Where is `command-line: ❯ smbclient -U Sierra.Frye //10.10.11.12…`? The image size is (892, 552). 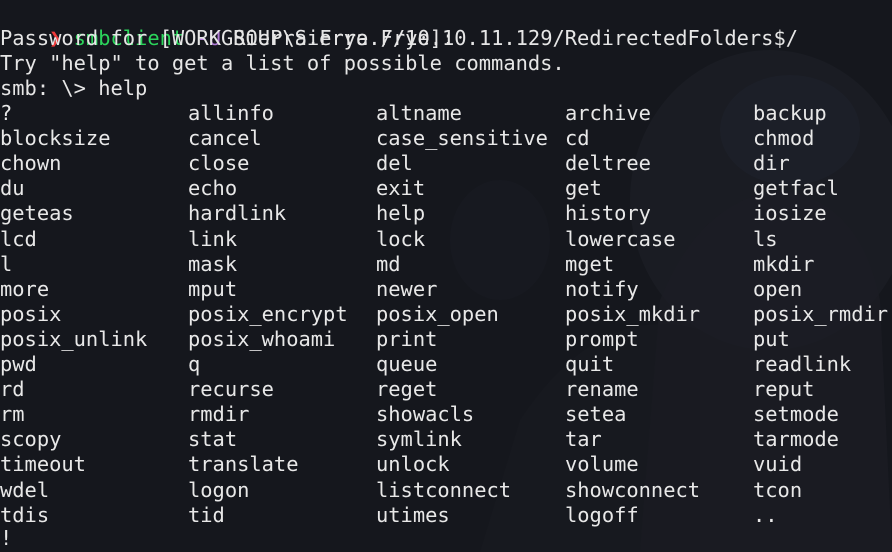 command-line: ❯ smbclient -U Sierra.Frye //10.10.11.12… is located at coordinates (399, 25).